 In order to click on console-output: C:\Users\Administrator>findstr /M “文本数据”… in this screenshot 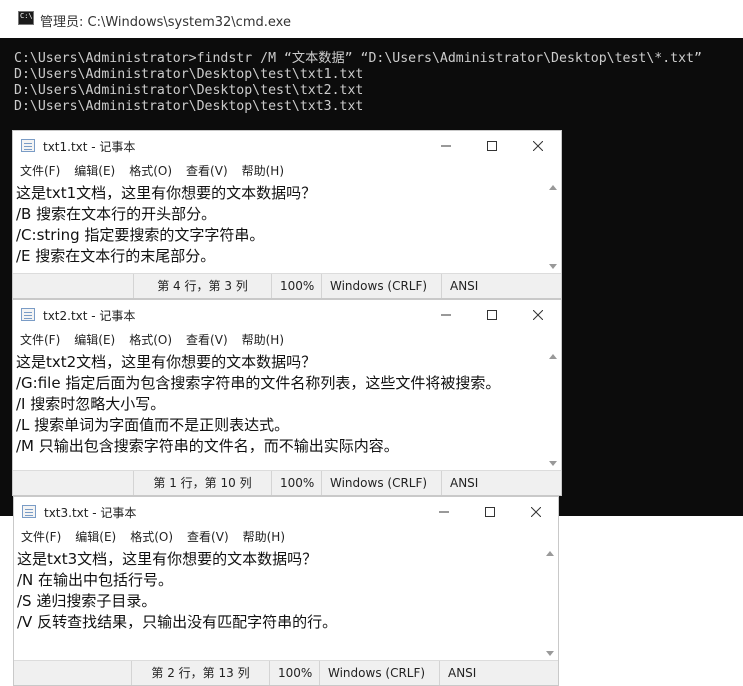, I will do `click(358, 83)`.